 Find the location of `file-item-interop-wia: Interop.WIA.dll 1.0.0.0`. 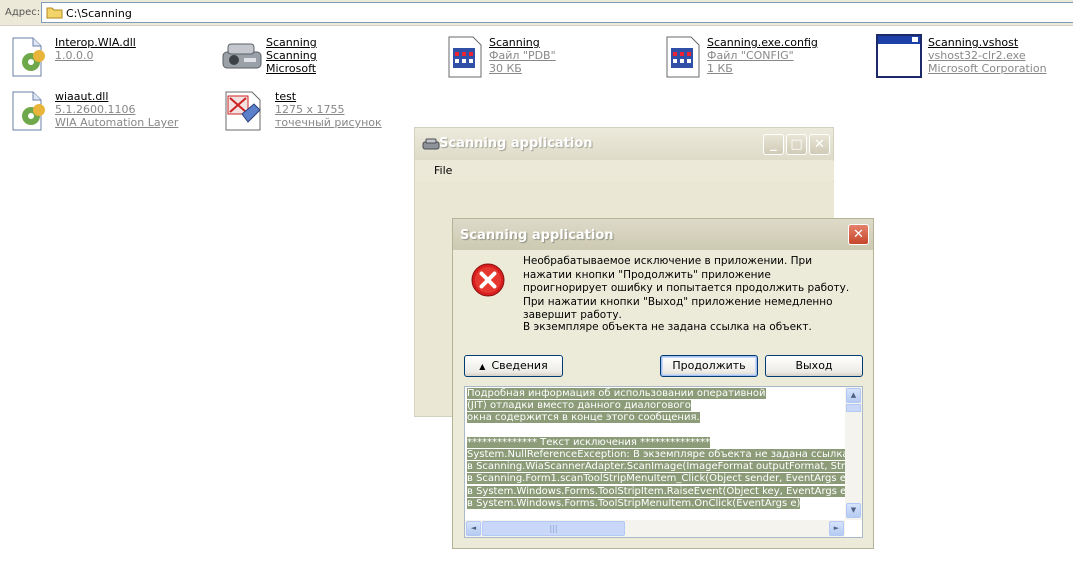

file-item-interop-wia: Interop.WIA.dll 1.0.0.0 is located at coordinates (104, 58).